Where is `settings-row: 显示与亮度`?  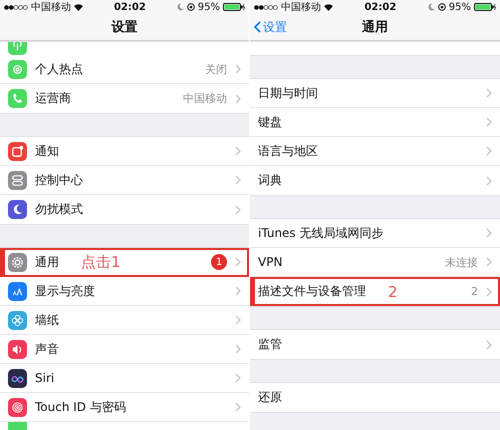 settings-row: 显示与亮度 is located at coordinates (124, 291).